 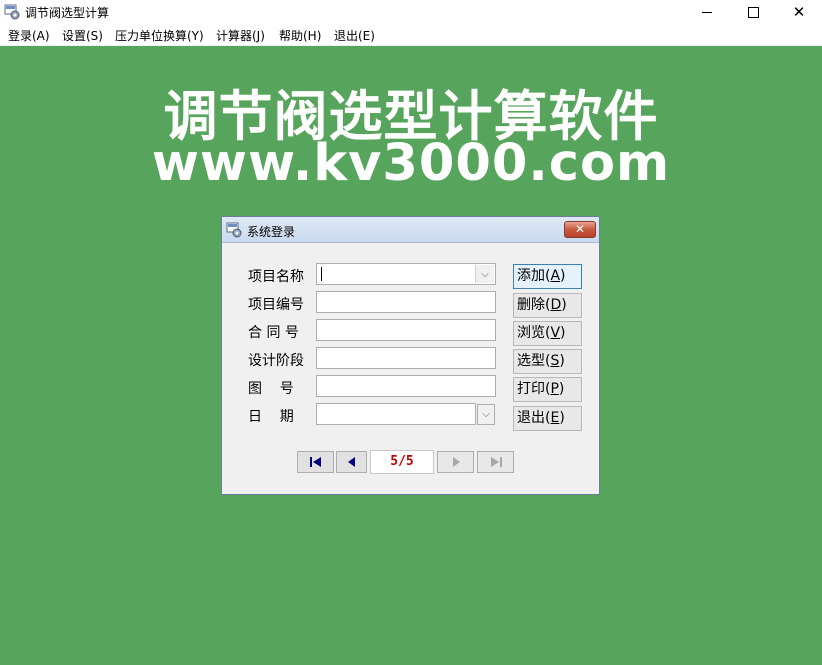 What do you see at coordinates (276, 305) in the screenshot?
I see `project-number-label: 项目编号` at bounding box center [276, 305].